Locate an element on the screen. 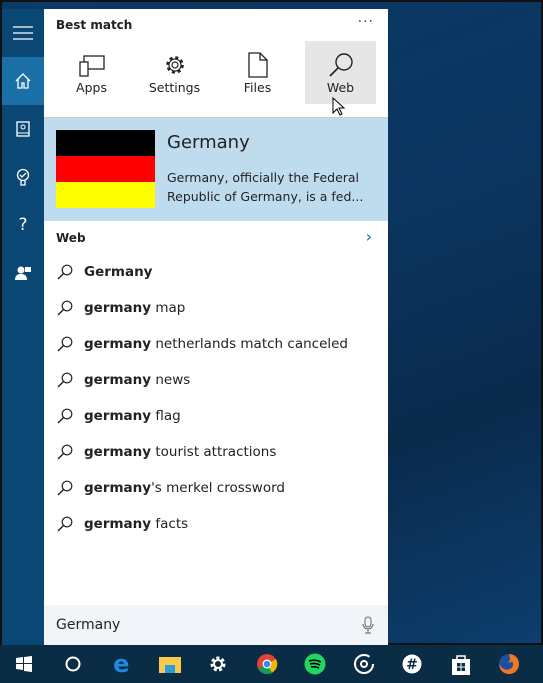 The height and width of the screenshot is (683, 543). filter-settings-button: Settings is located at coordinates (174, 72).